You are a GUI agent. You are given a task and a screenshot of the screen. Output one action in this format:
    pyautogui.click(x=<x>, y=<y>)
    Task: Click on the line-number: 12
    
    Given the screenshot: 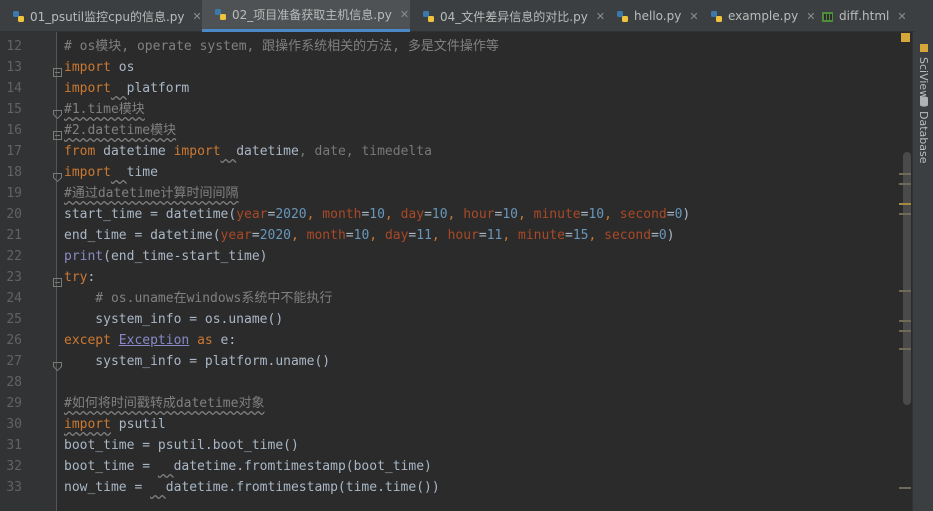 What is the action you would take?
    pyautogui.click(x=14, y=46)
    